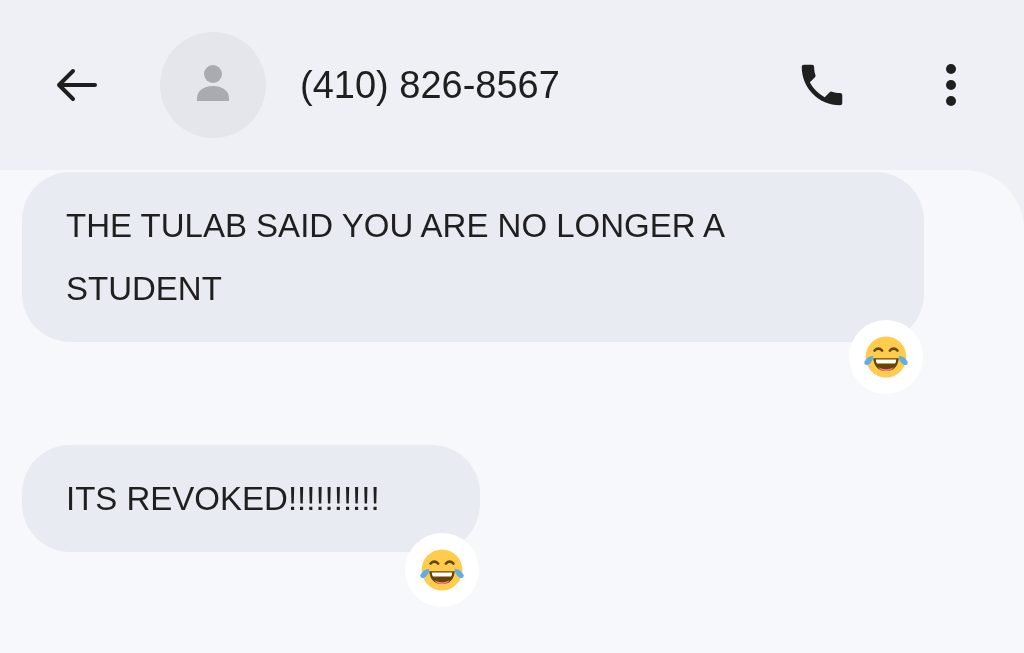 This screenshot has height=653, width=1024. I want to click on contact-name: (410) 826-8567, so click(430, 85).